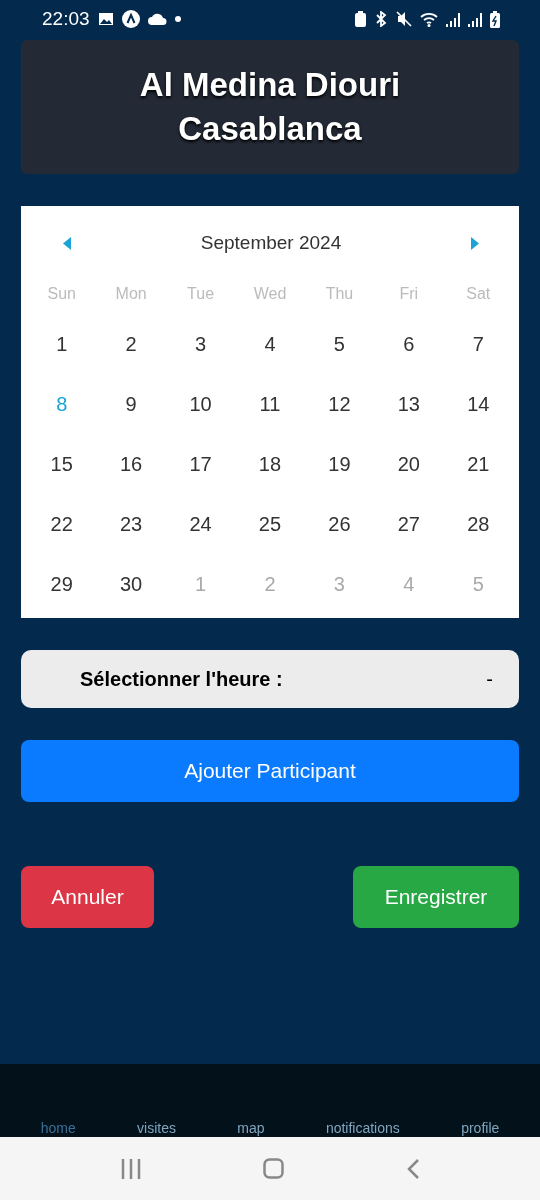 The height and width of the screenshot is (1200, 540). What do you see at coordinates (478, 344) in the screenshot?
I see `calendar-day: 7` at bounding box center [478, 344].